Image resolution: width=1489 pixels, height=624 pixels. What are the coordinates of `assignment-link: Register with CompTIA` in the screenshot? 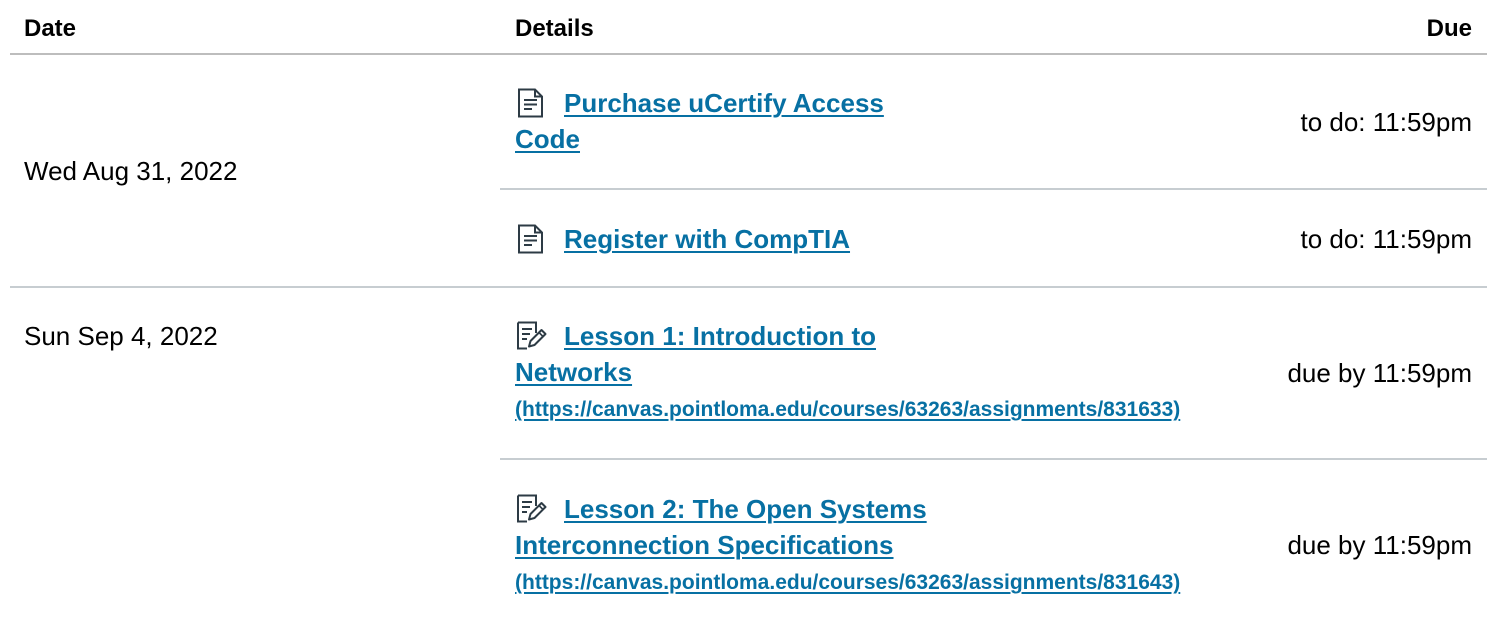 It's located at (707, 239).